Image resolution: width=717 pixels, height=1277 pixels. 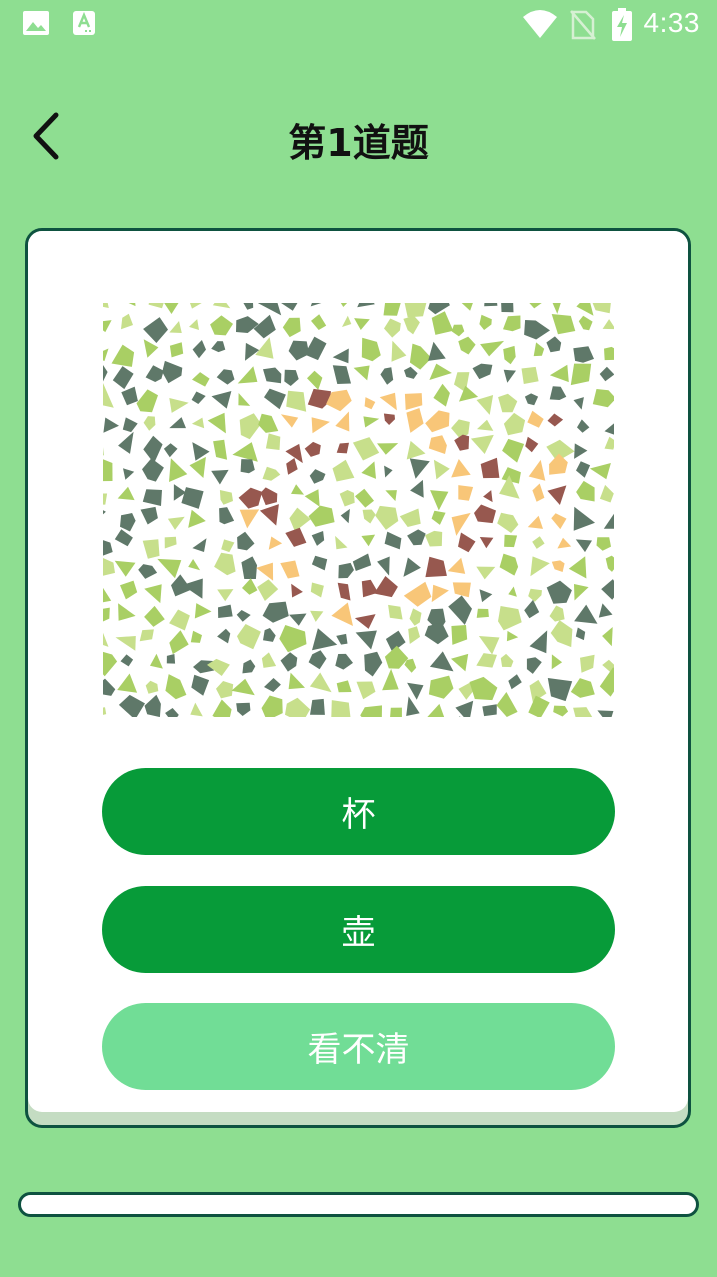 I want to click on answer-option-unclear: 看不清, so click(x=358, y=1046).